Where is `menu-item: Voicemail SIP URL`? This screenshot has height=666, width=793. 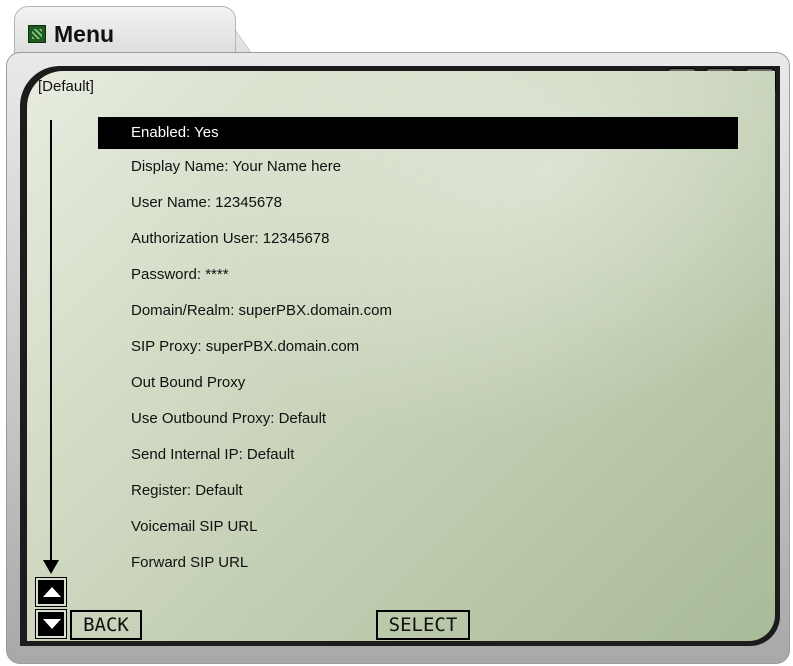
menu-item: Voicemail SIP URL is located at coordinates (418, 527).